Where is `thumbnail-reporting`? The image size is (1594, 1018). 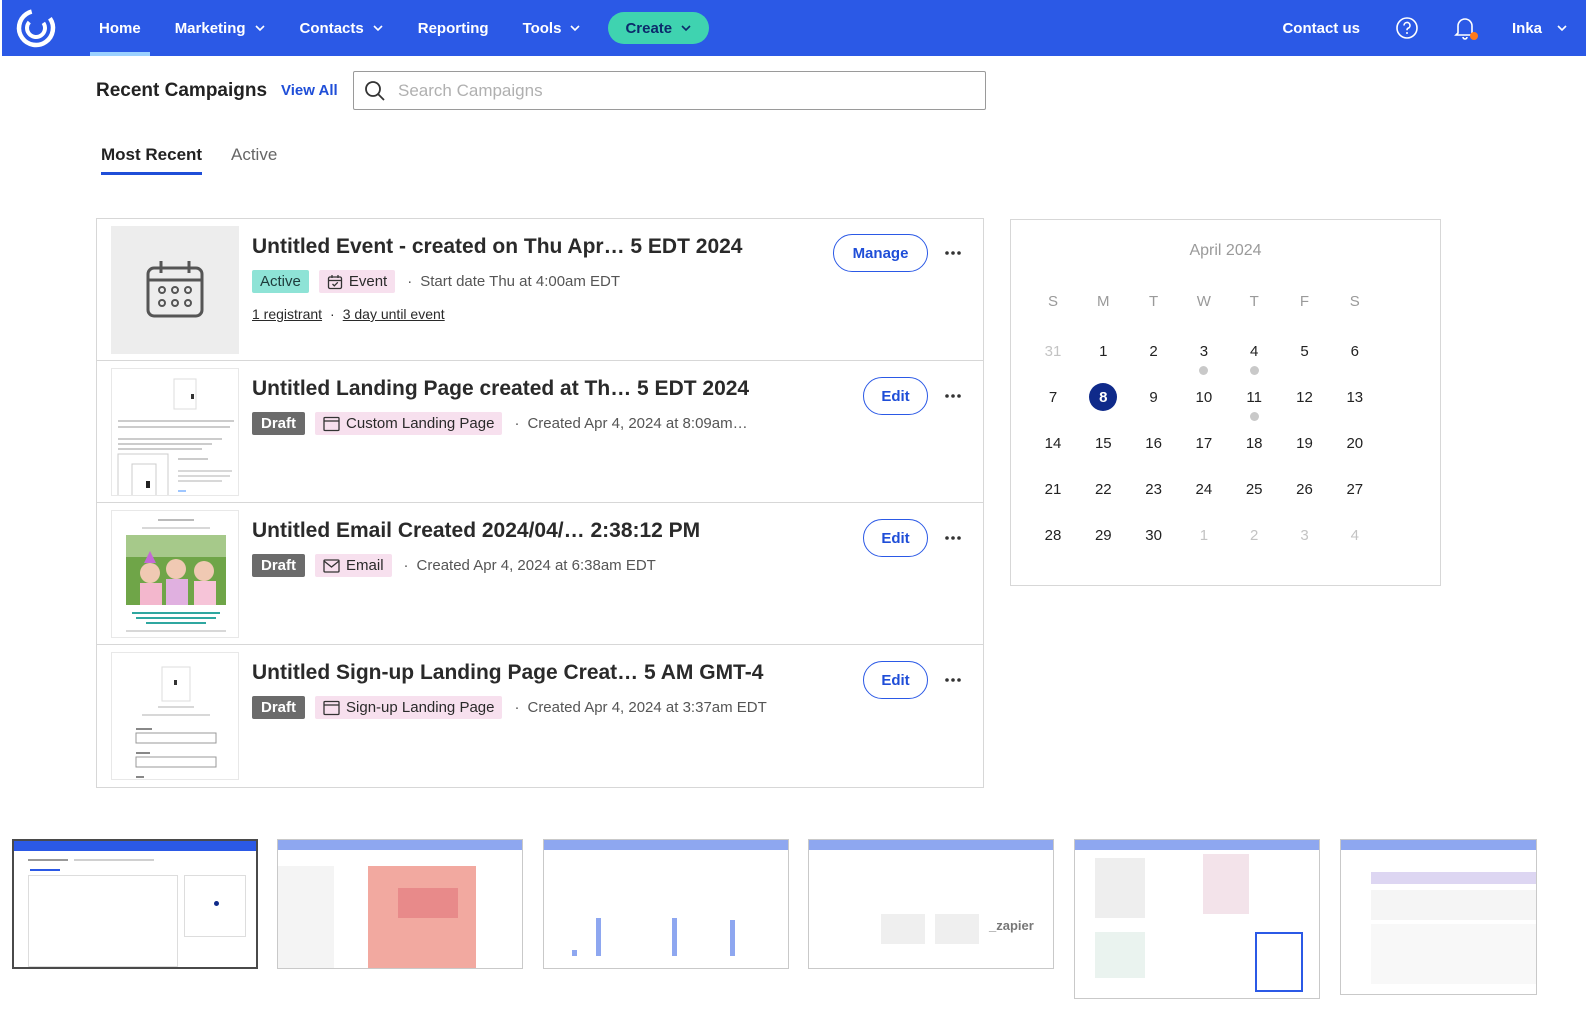 thumbnail-reporting is located at coordinates (666, 904).